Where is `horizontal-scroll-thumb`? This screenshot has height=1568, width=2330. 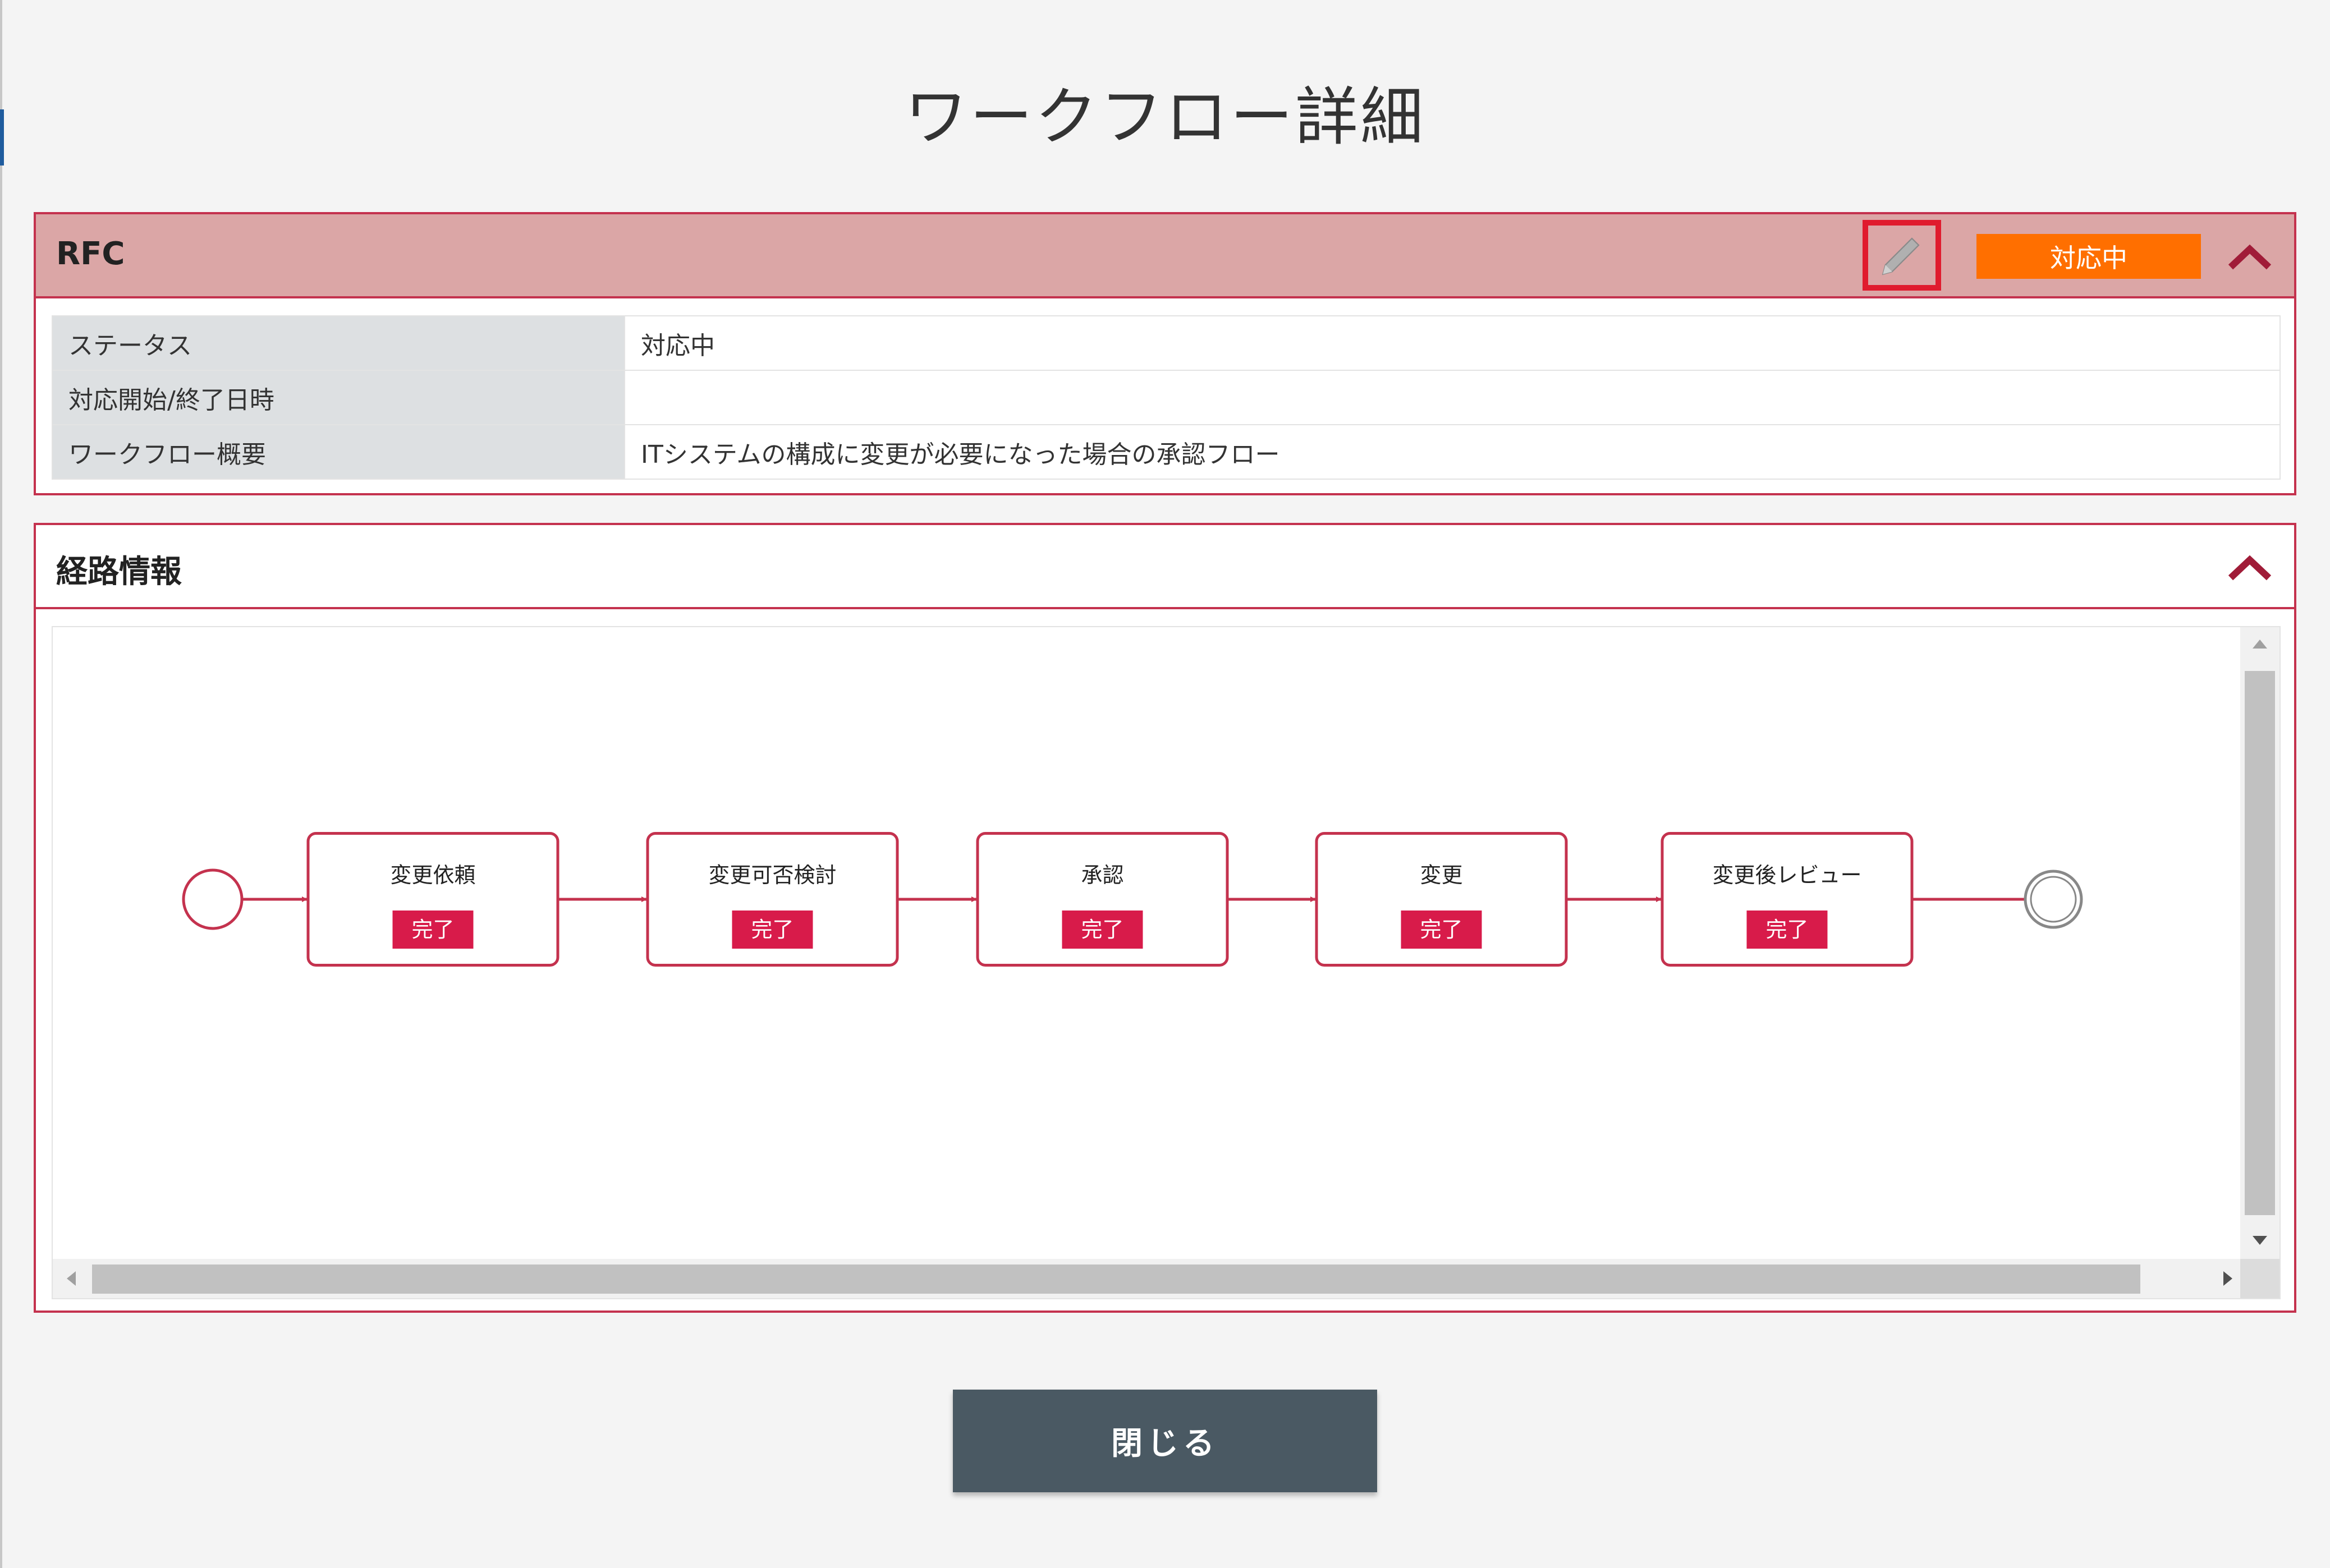 horizontal-scroll-thumb is located at coordinates (1116, 1279).